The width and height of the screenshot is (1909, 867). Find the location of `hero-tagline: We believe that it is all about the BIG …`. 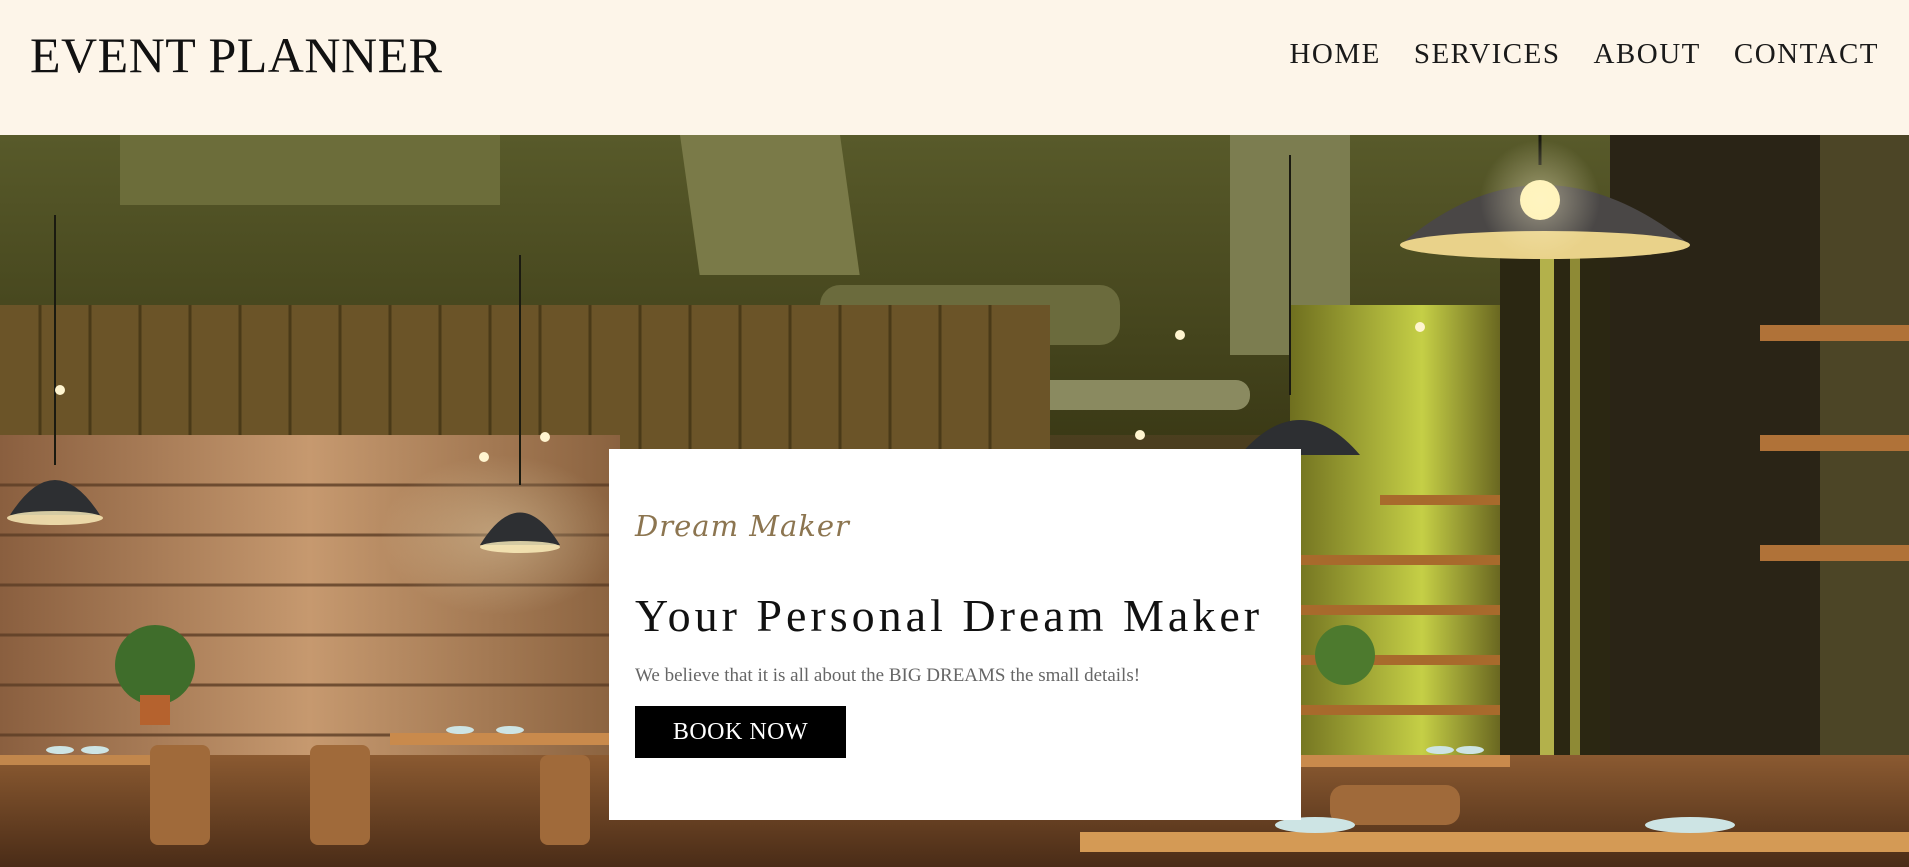

hero-tagline: We believe that it is all about the BIG … is located at coordinates (888, 675).